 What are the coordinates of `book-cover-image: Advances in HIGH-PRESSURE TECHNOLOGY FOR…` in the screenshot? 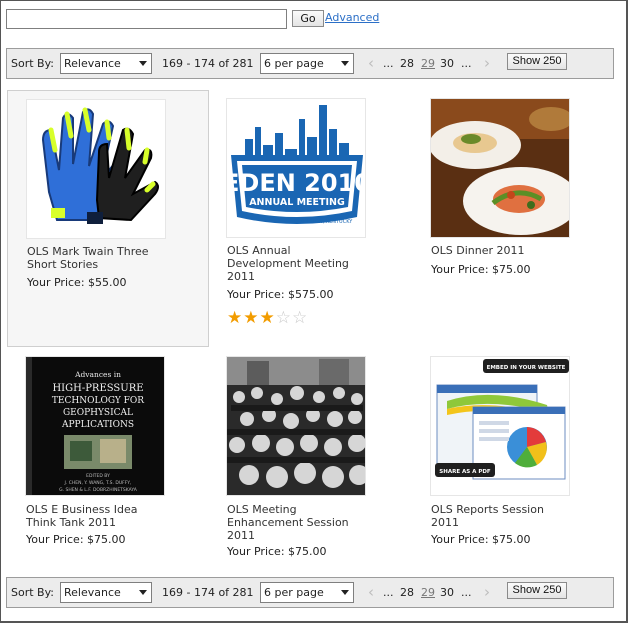 It's located at (95, 426).